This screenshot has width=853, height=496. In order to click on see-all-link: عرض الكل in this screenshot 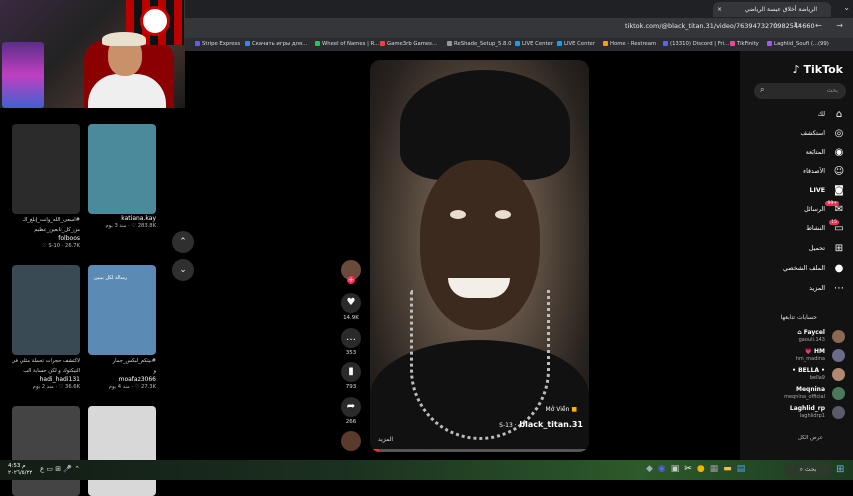, I will do `click(810, 438)`.